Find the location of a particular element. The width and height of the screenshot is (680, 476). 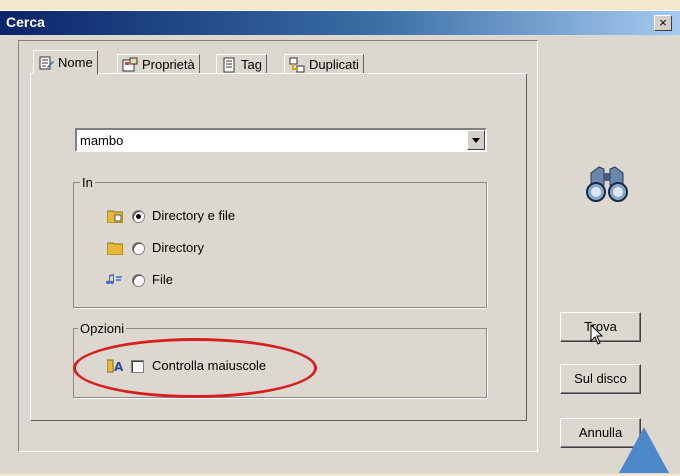

search-name-combobox: mambo is located at coordinates (281, 140).